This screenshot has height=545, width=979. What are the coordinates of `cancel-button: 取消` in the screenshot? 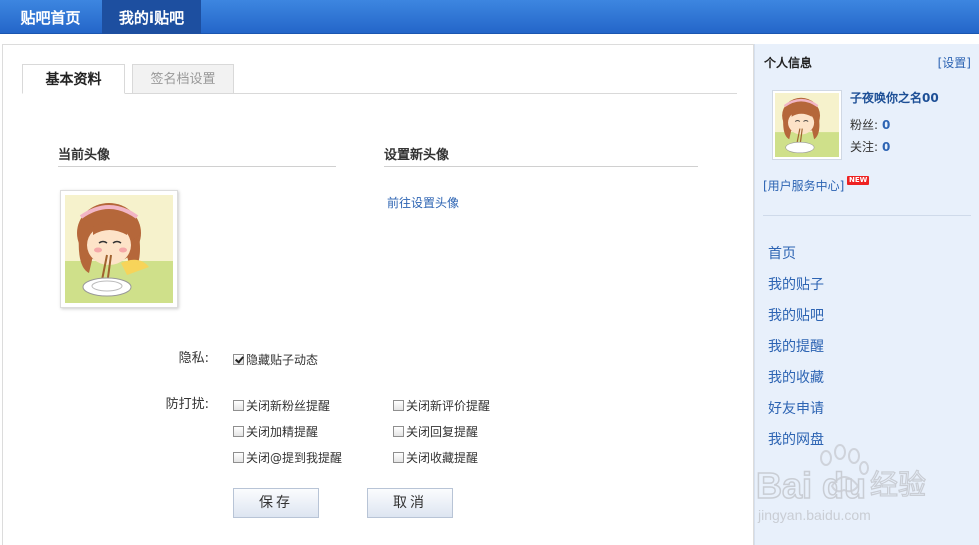 It's located at (410, 503).